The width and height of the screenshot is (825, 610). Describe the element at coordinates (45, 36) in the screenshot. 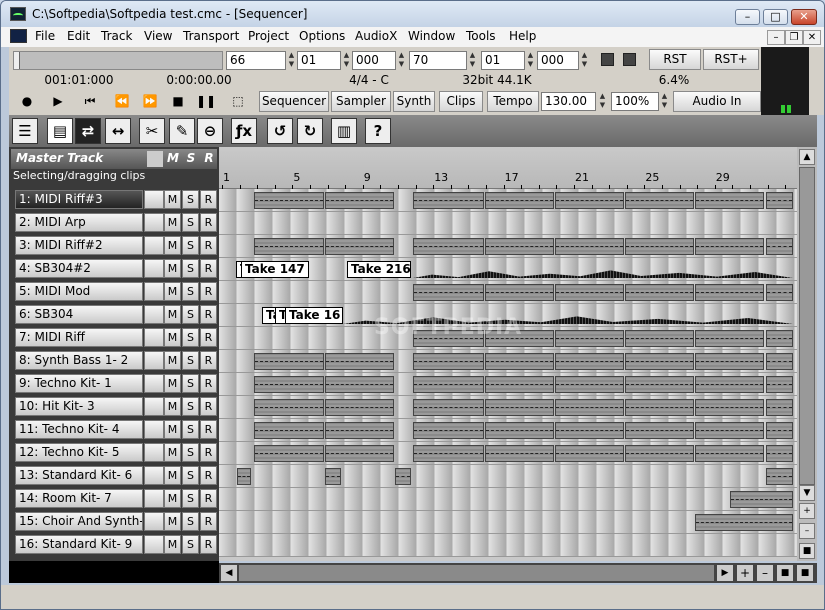

I see `menu-file: File` at that location.